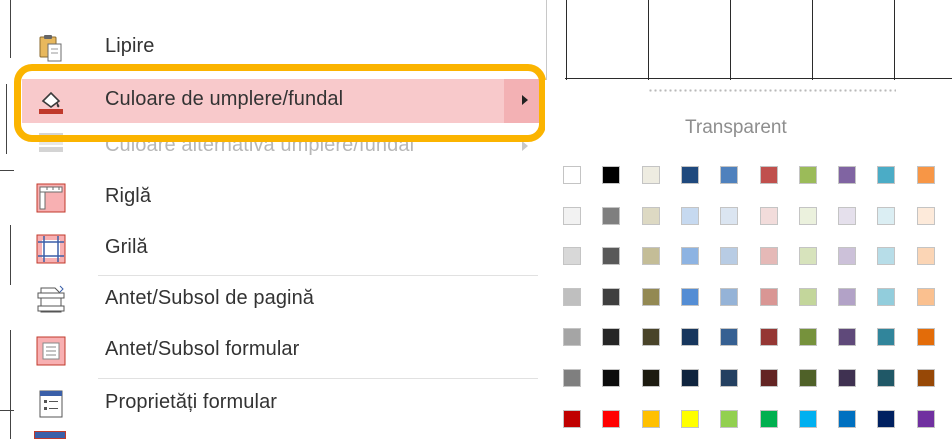  What do you see at coordinates (282, 300) in the screenshot?
I see `menu-item-page-header-footer: Antet/Subsol de pagină` at bounding box center [282, 300].